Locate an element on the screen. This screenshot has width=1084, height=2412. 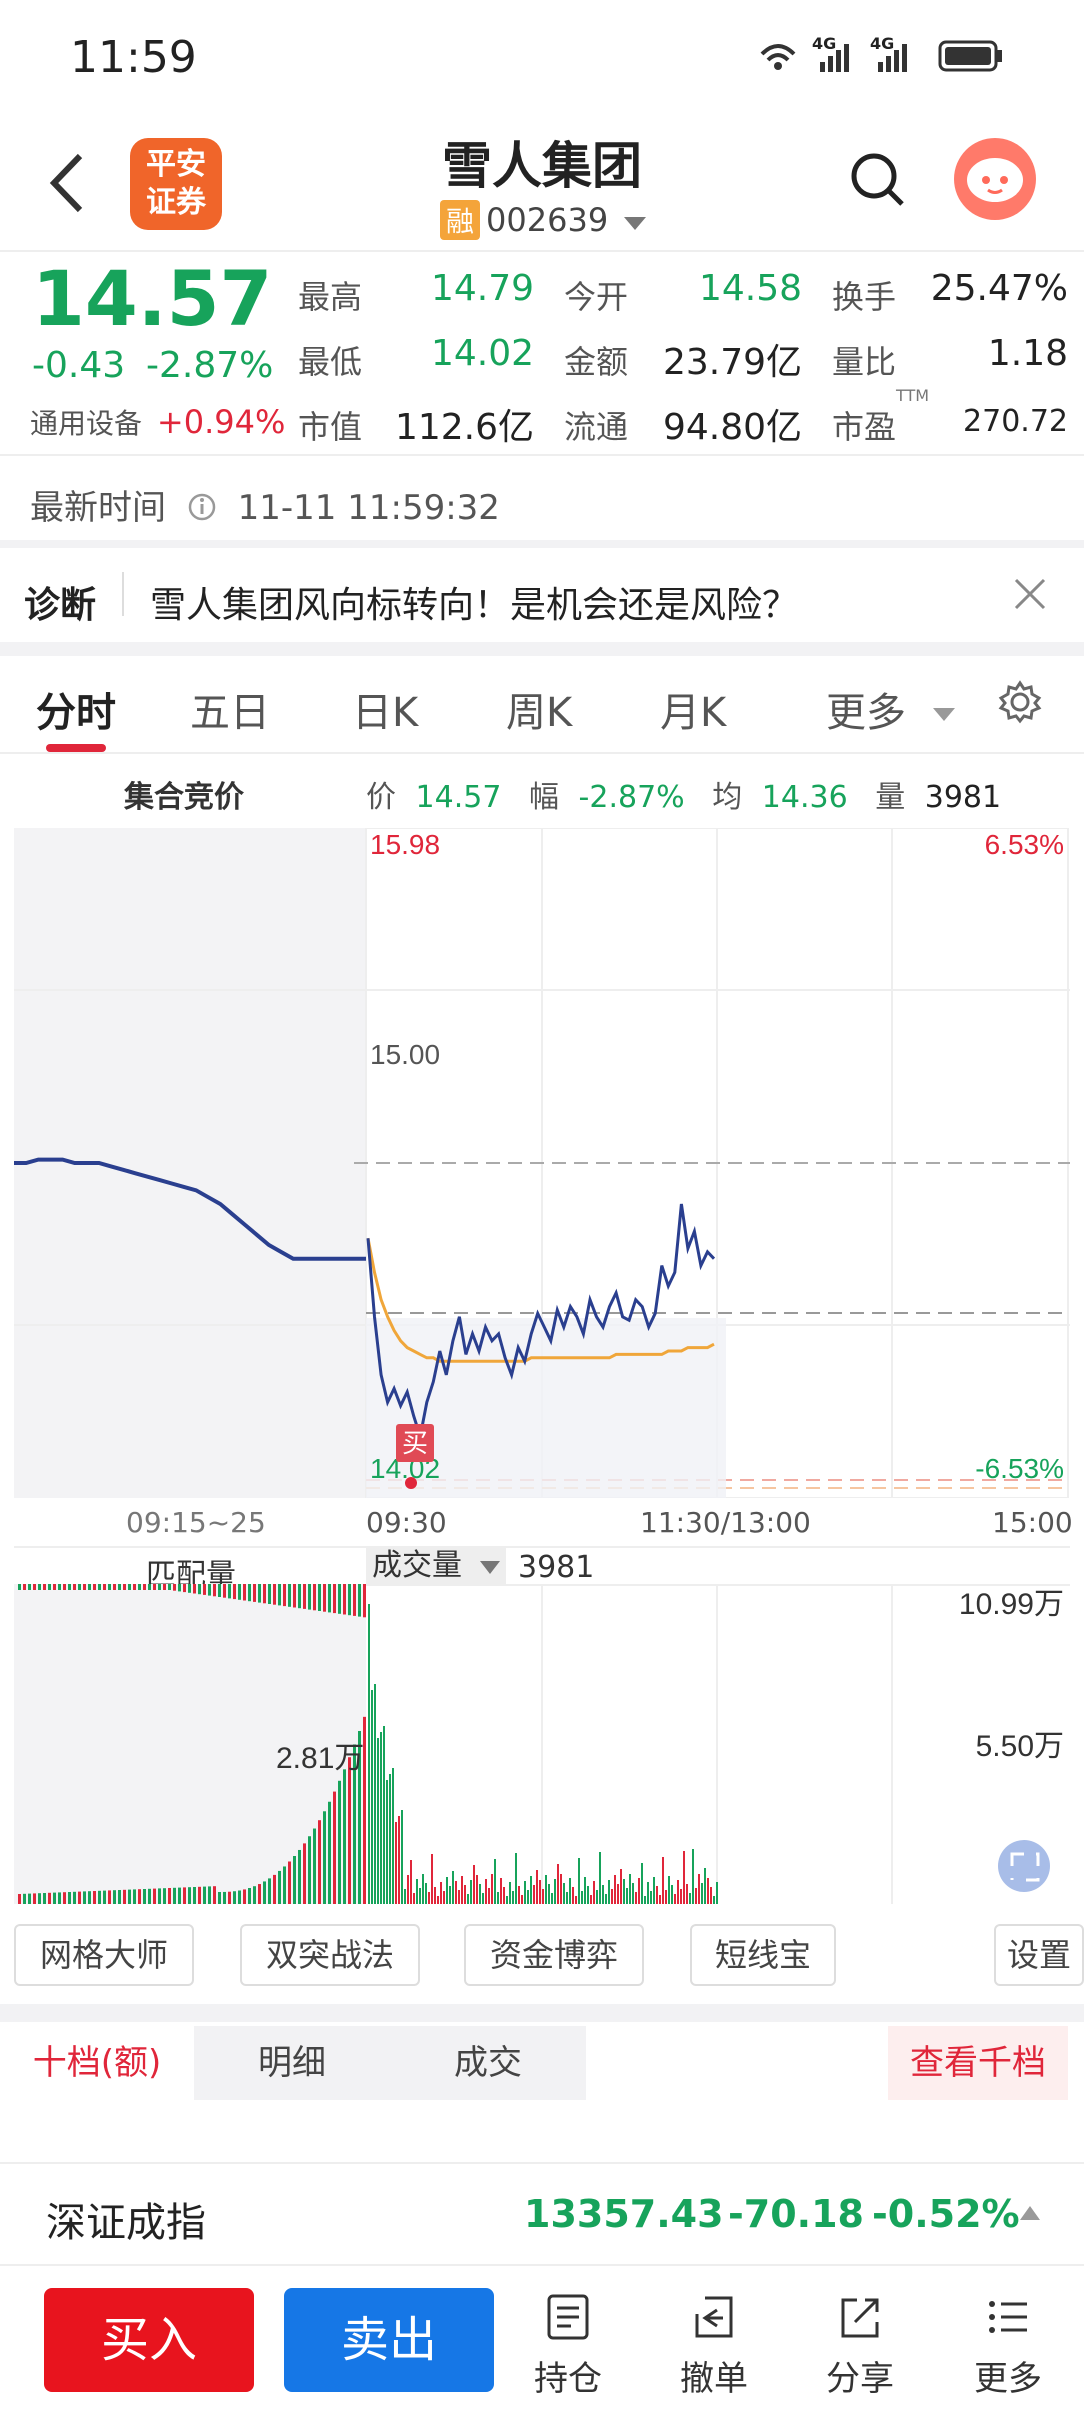
positions-icon is located at coordinates (568, 2317).